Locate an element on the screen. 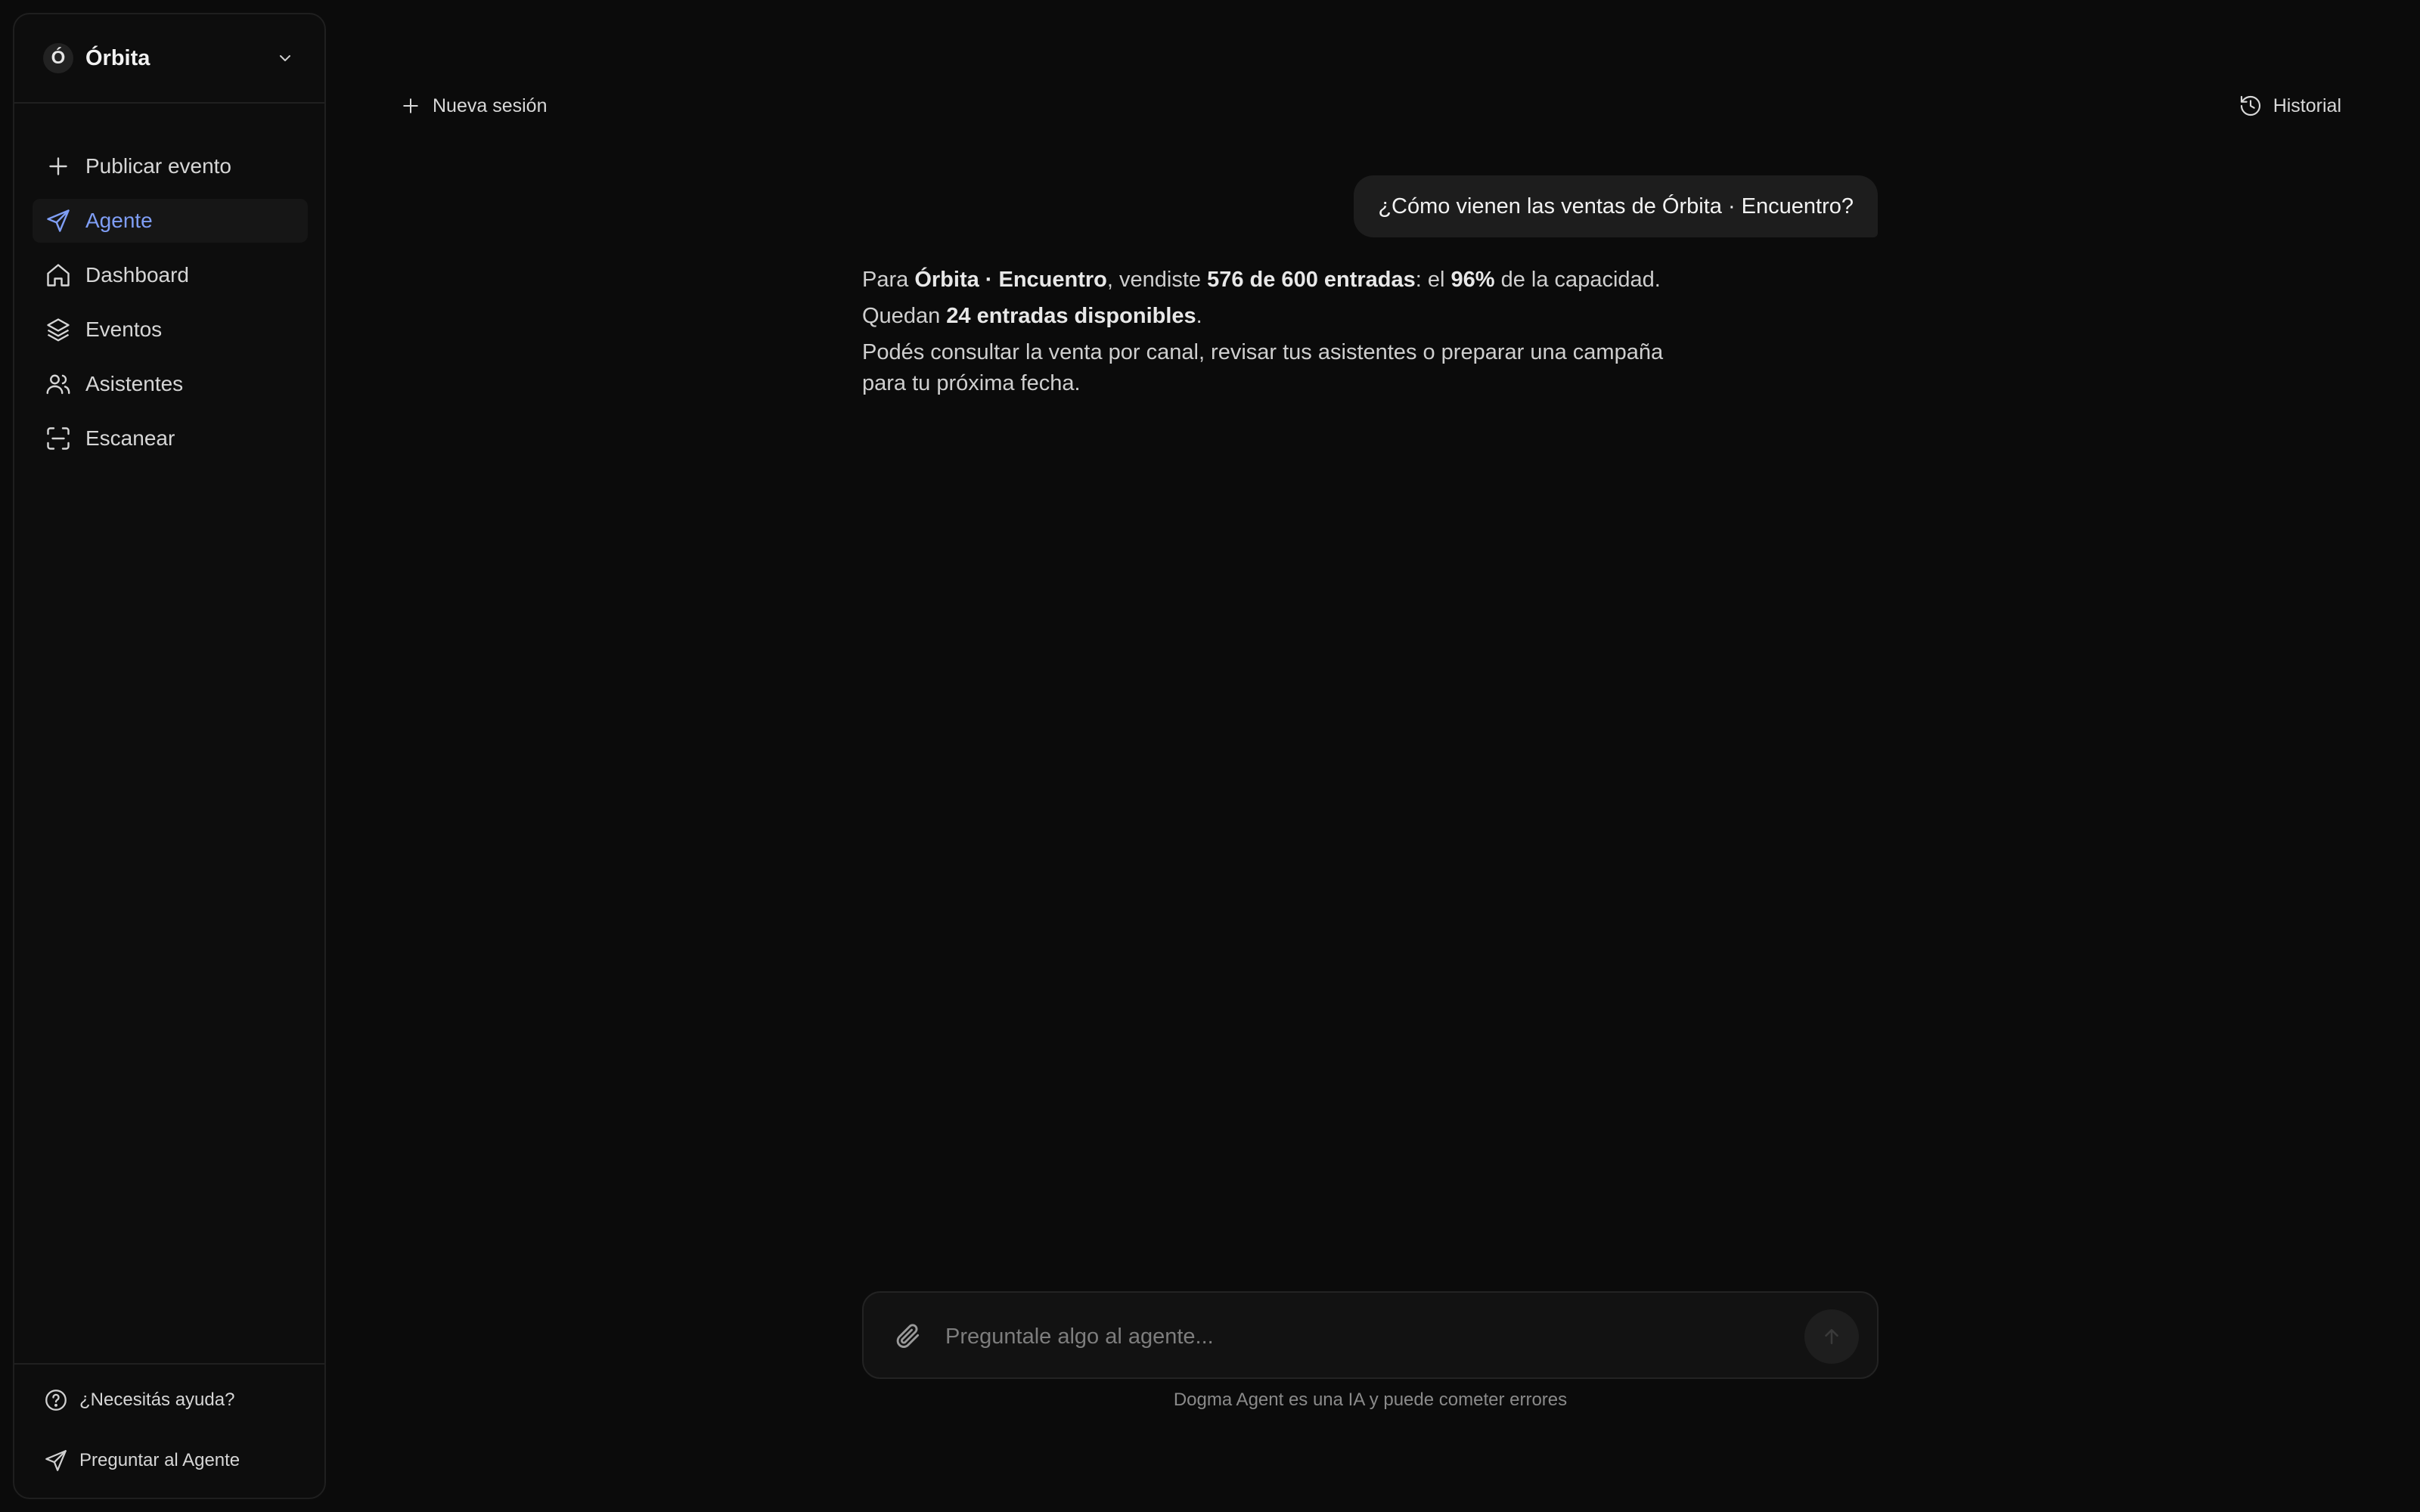 Image resolution: width=2420 pixels, height=1512 pixels. sidebar-item-escanear: Escanear is located at coordinates (170, 439).